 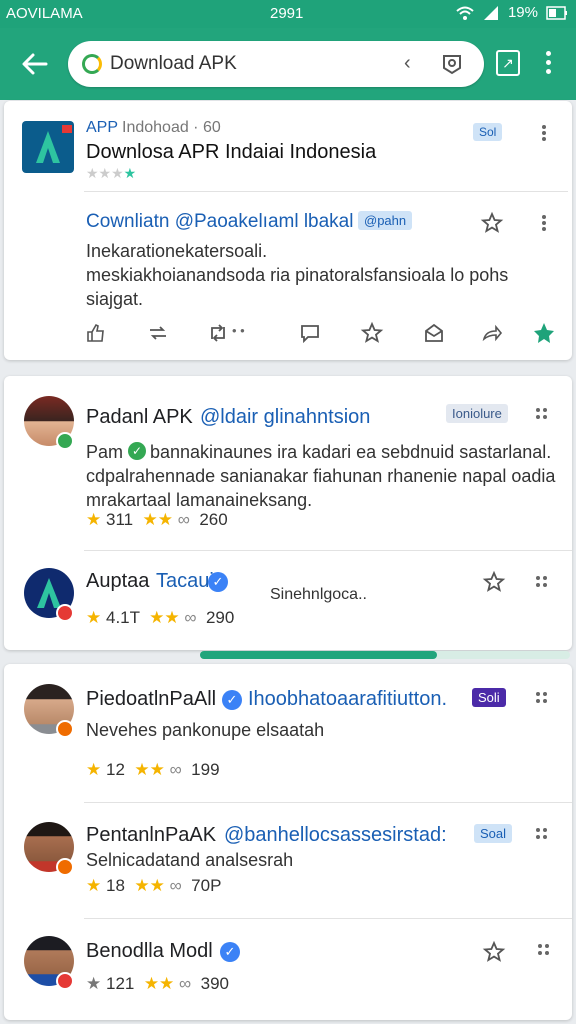 I want to click on app-meta: Indohoad · 60, so click(x=171, y=127).